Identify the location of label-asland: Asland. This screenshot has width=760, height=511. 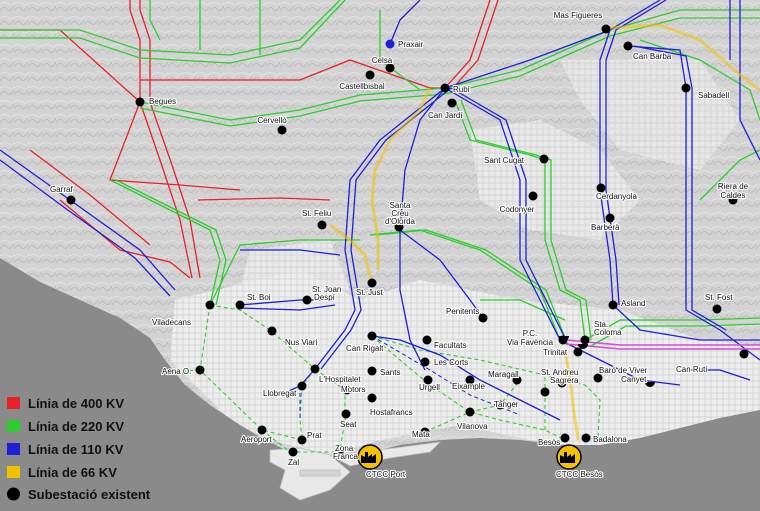
(633, 303).